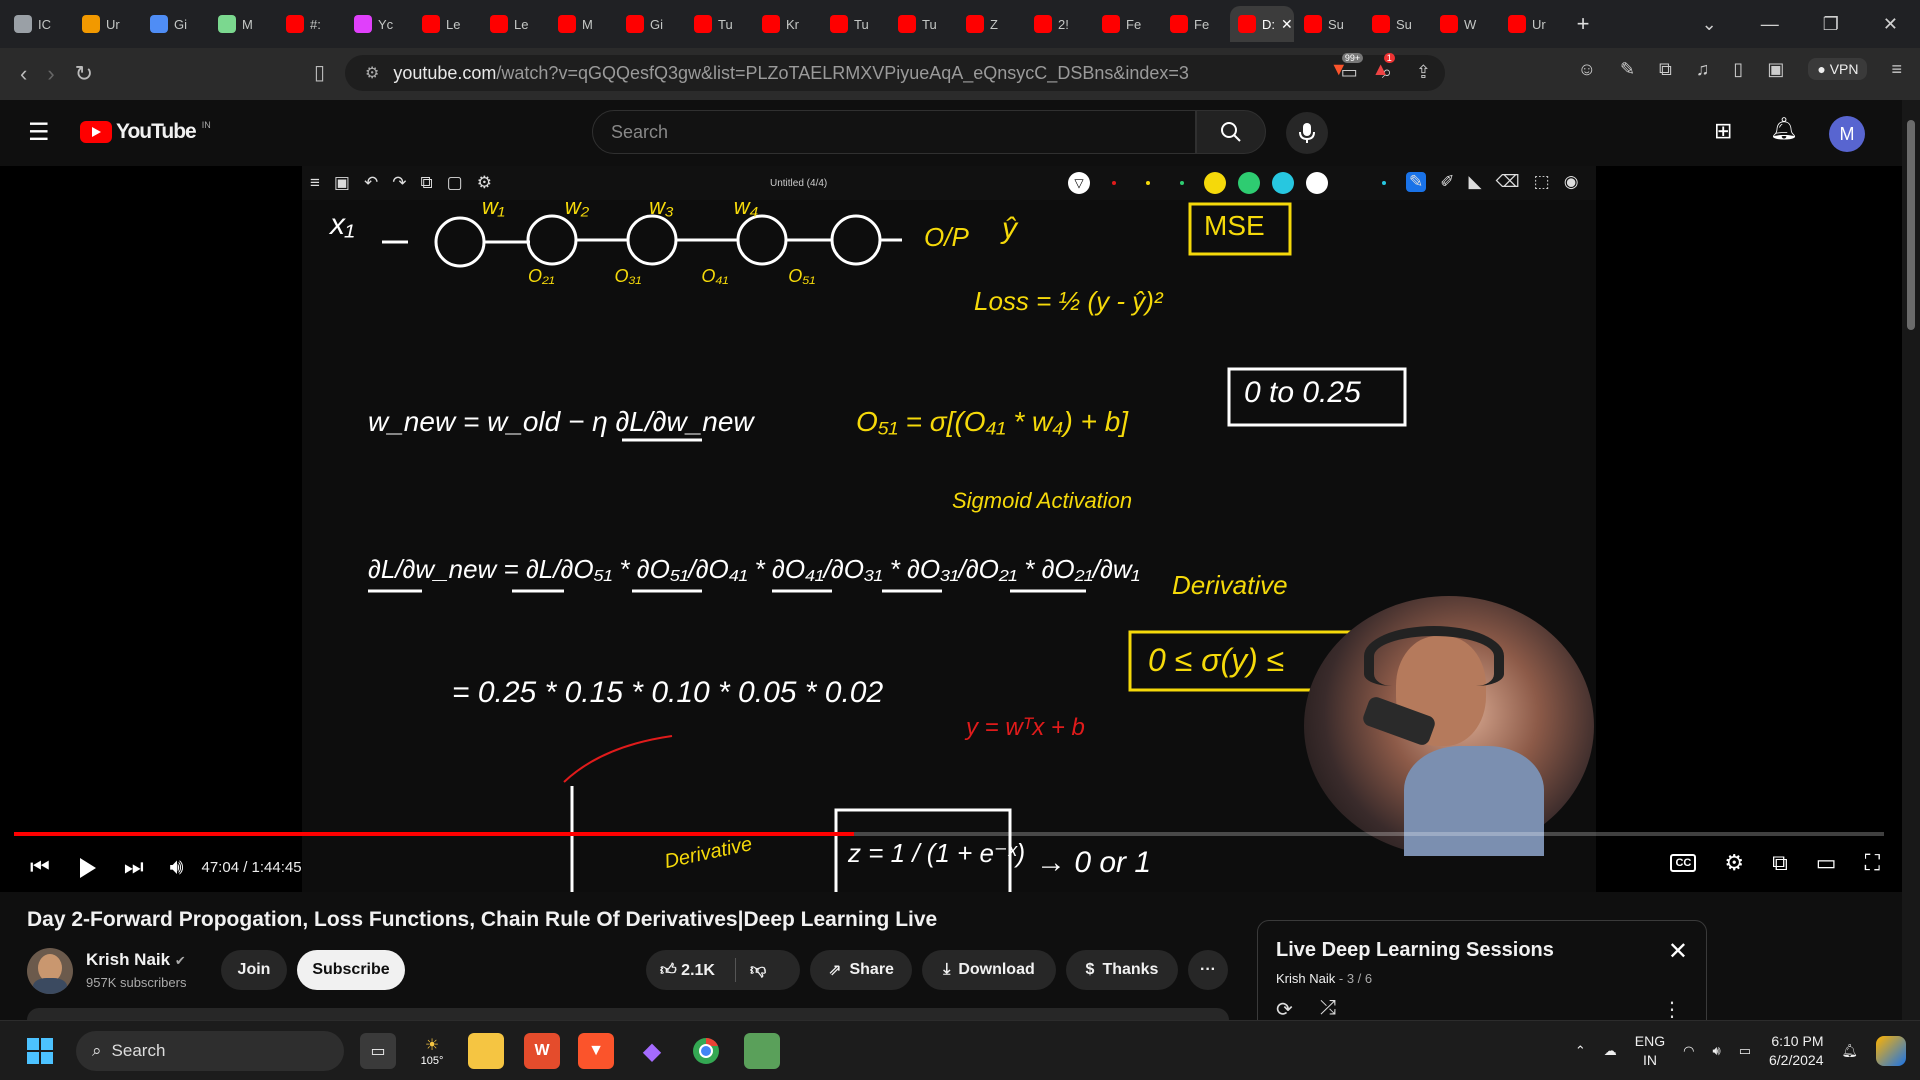  Describe the element at coordinates (1838, 69) in the screenshot. I see `vpn-button: ● VPN` at that location.